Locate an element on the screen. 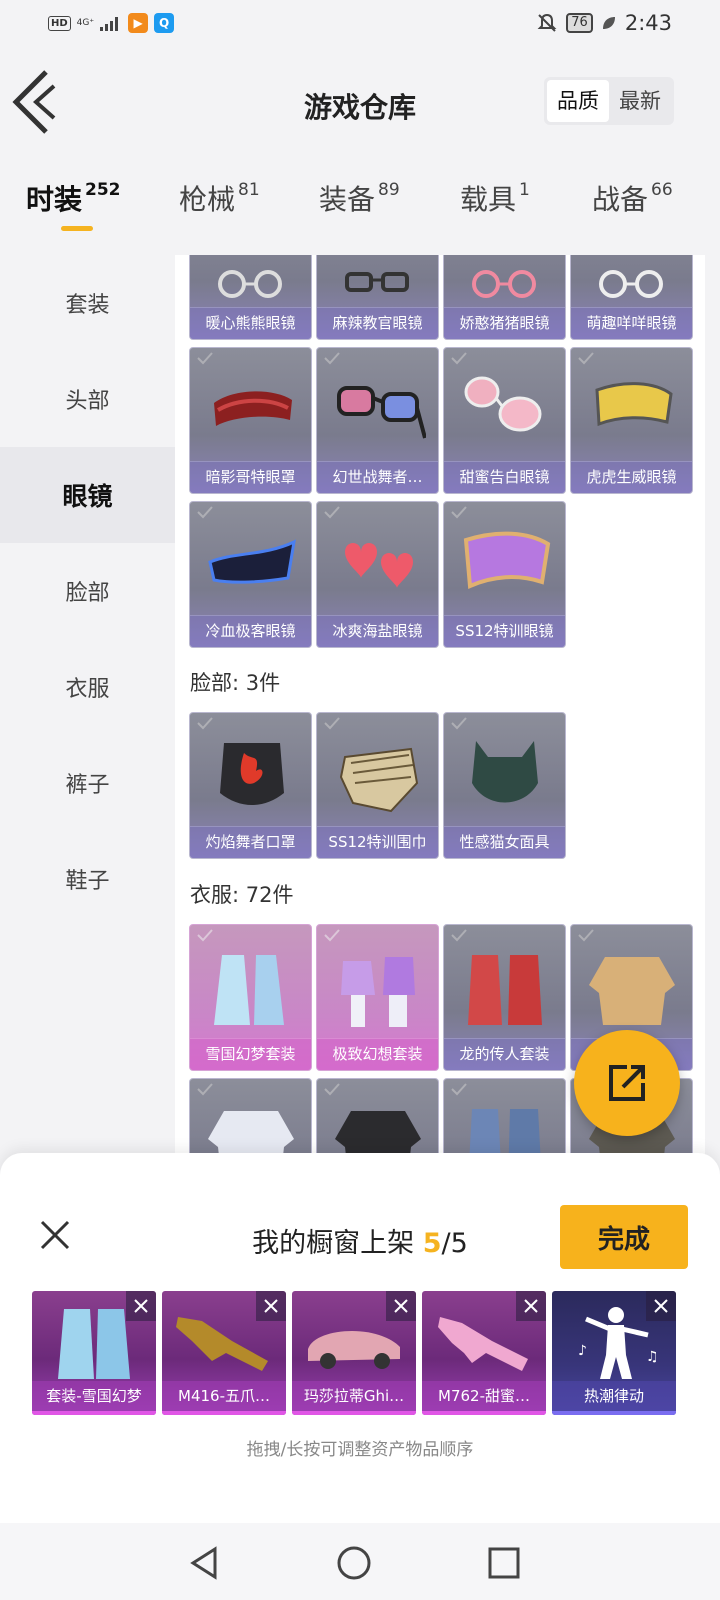 This screenshot has width=720, height=1600. nav-recents-icon is located at coordinates (504, 1563).